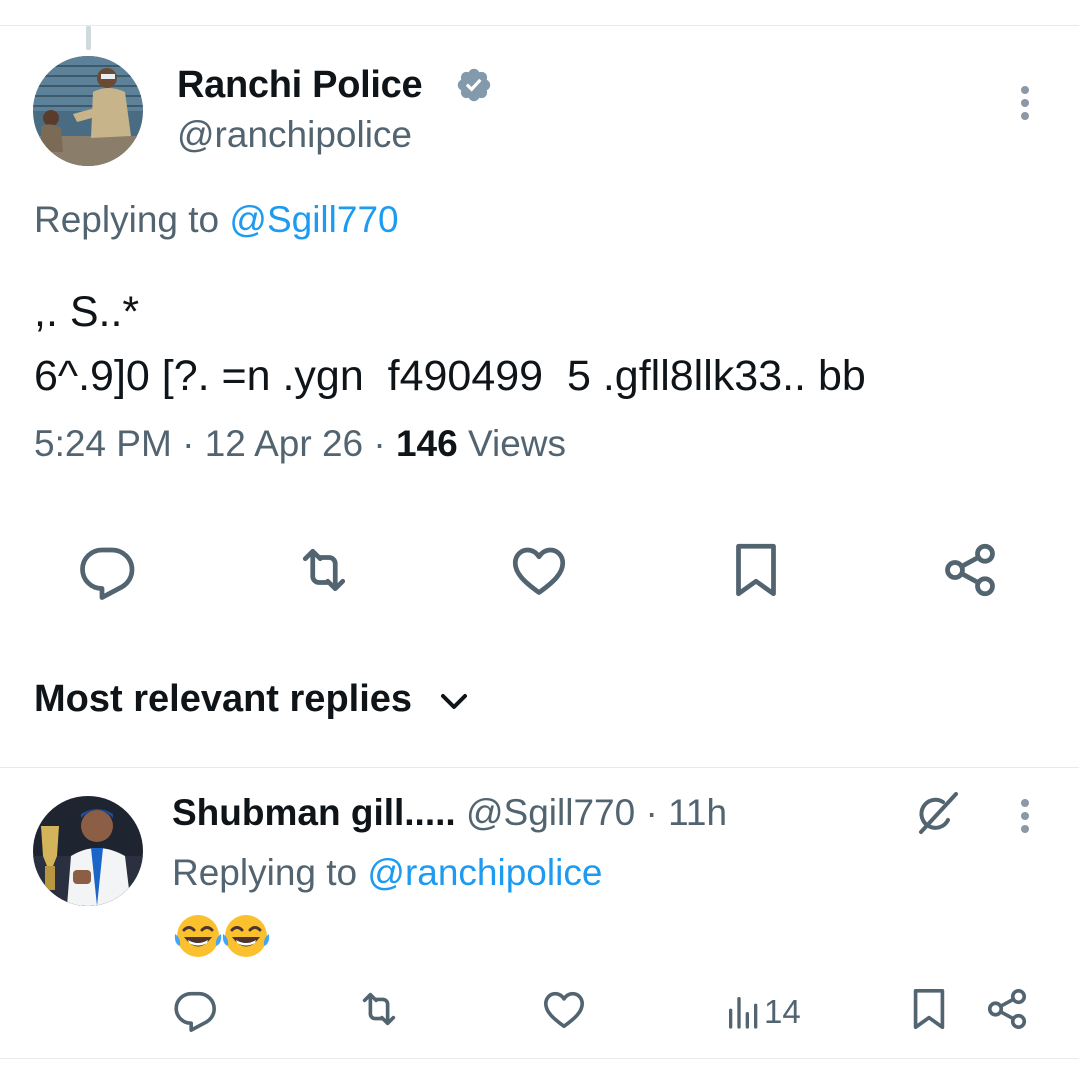  What do you see at coordinates (88, 111) in the screenshot?
I see `author-avatar` at bounding box center [88, 111].